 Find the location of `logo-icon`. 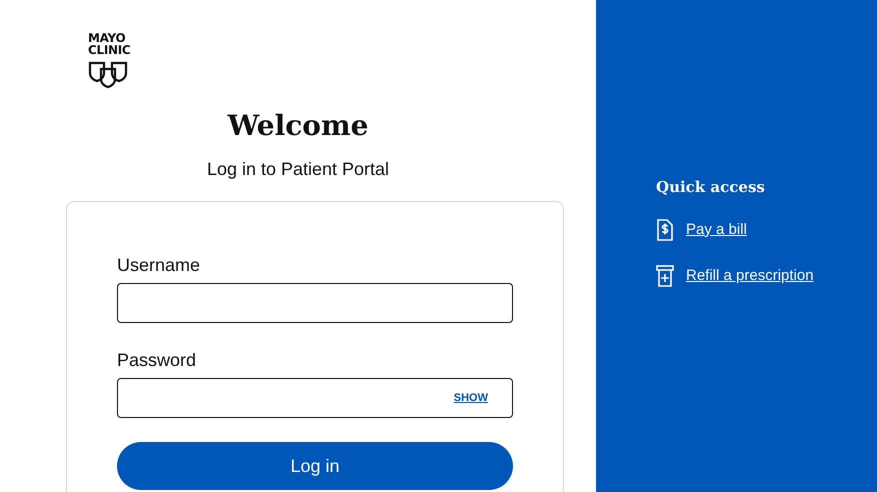

logo-icon is located at coordinates (108, 75).